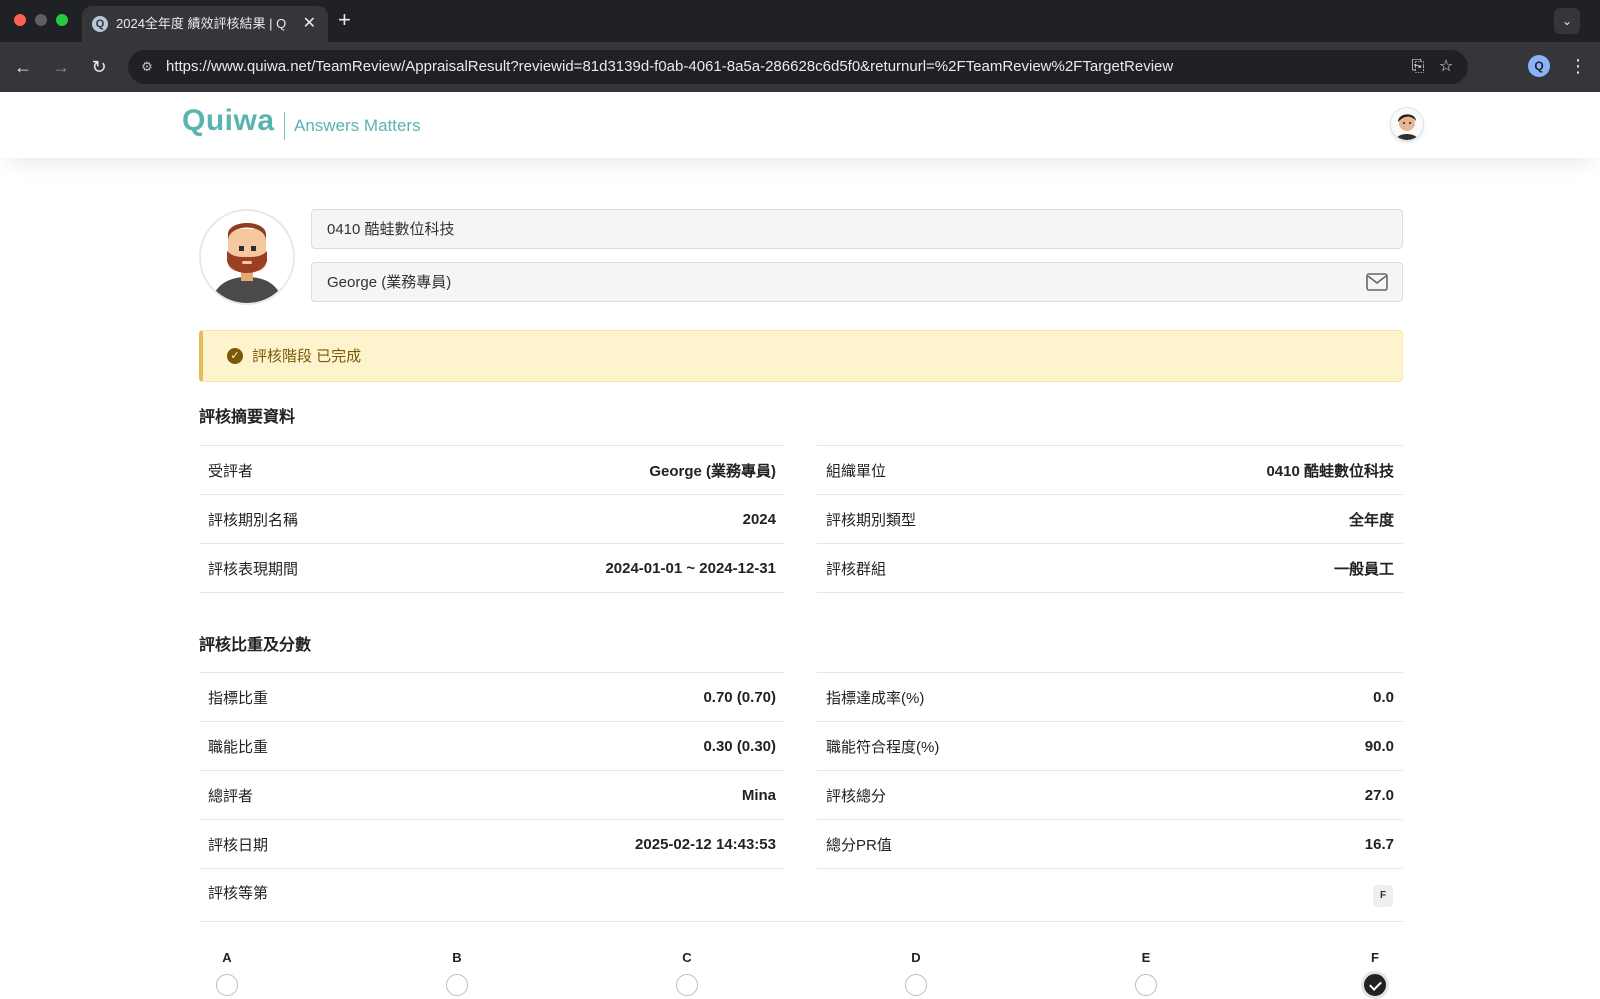  Describe the element at coordinates (875, 698) in the screenshot. I see `row-label: 指標達成率(%)` at that location.